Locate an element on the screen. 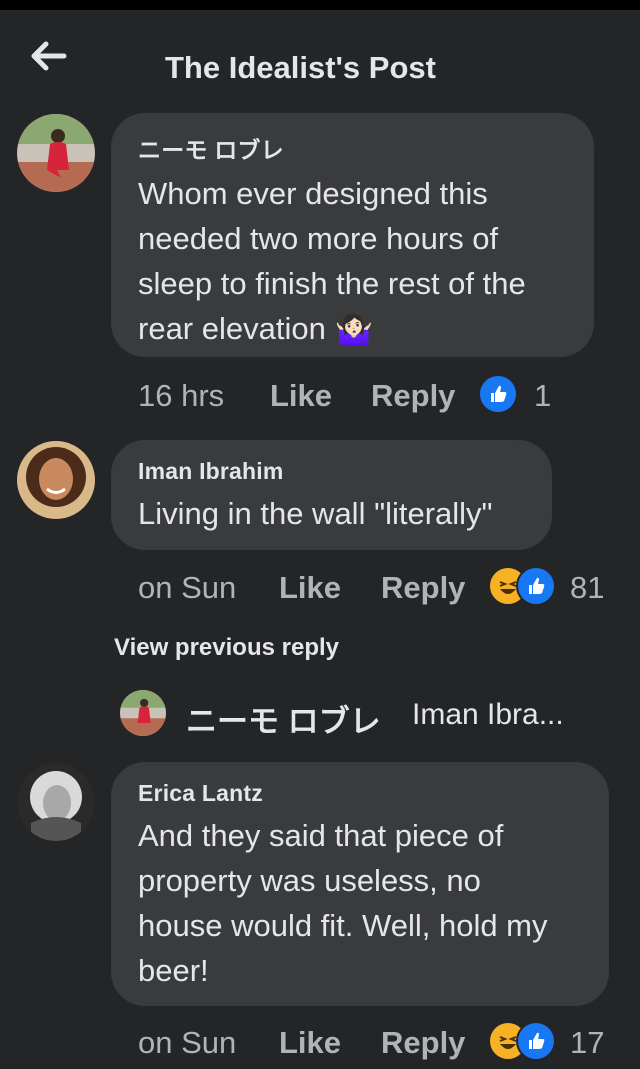 Image resolution: width=640 pixels, height=1069 pixels. comment-text: Living in the wall "literally" is located at coordinates (331, 513).